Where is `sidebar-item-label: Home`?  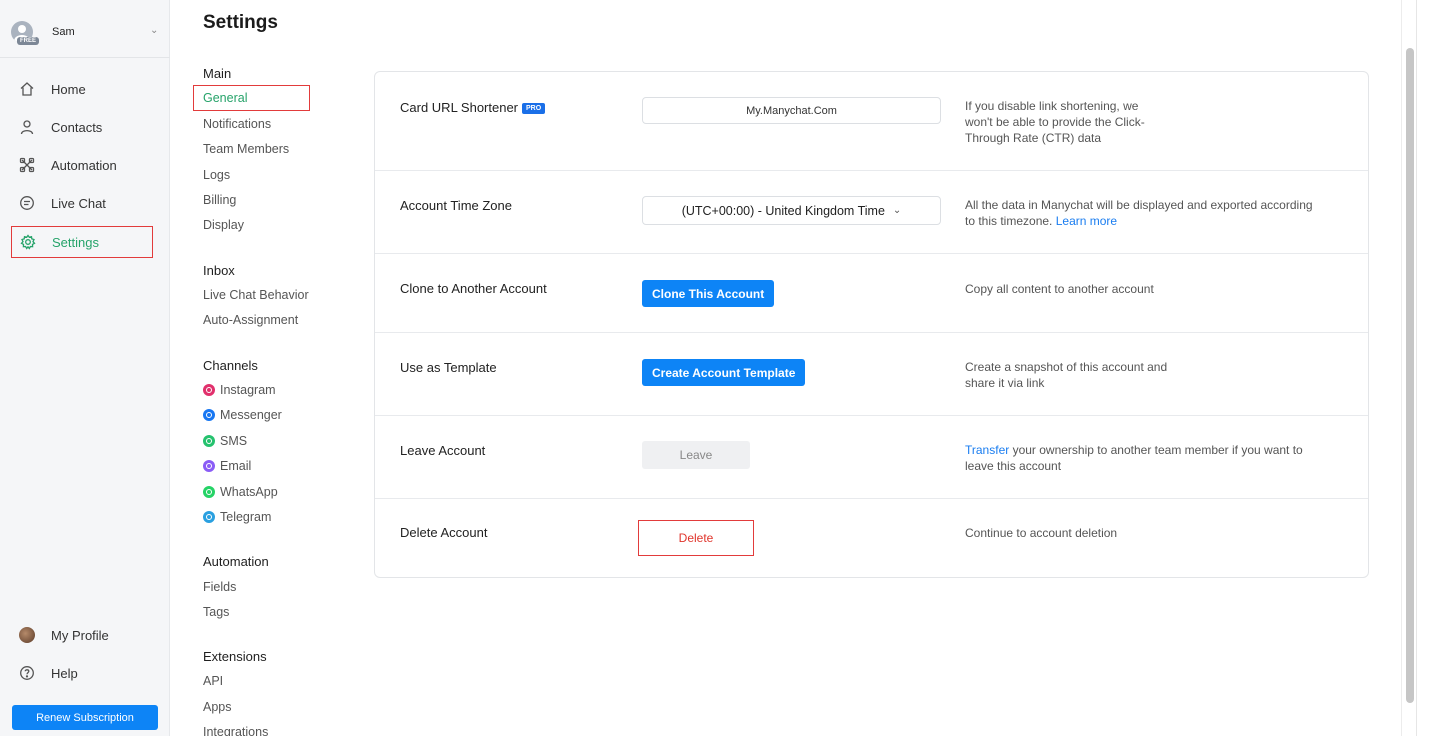
sidebar-item-label: Home is located at coordinates (68, 89).